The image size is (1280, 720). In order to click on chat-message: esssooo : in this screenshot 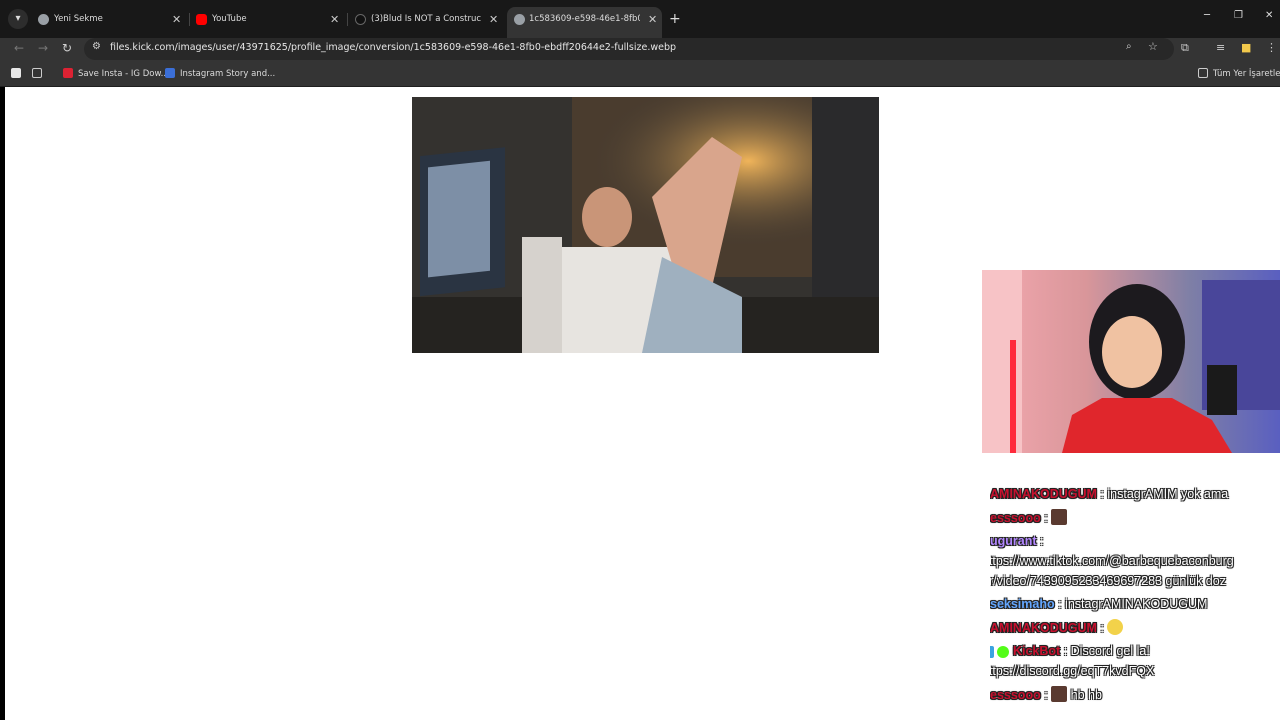, I will do `click(1135, 518)`.